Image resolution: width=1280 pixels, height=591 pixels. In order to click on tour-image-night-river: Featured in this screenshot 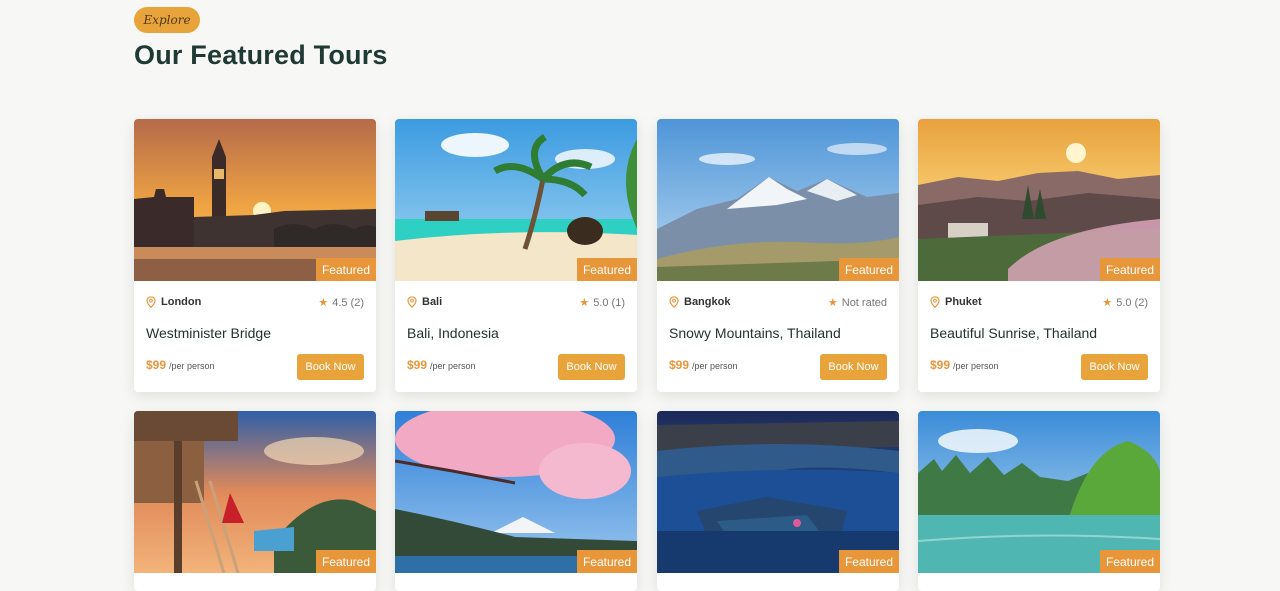, I will do `click(778, 492)`.